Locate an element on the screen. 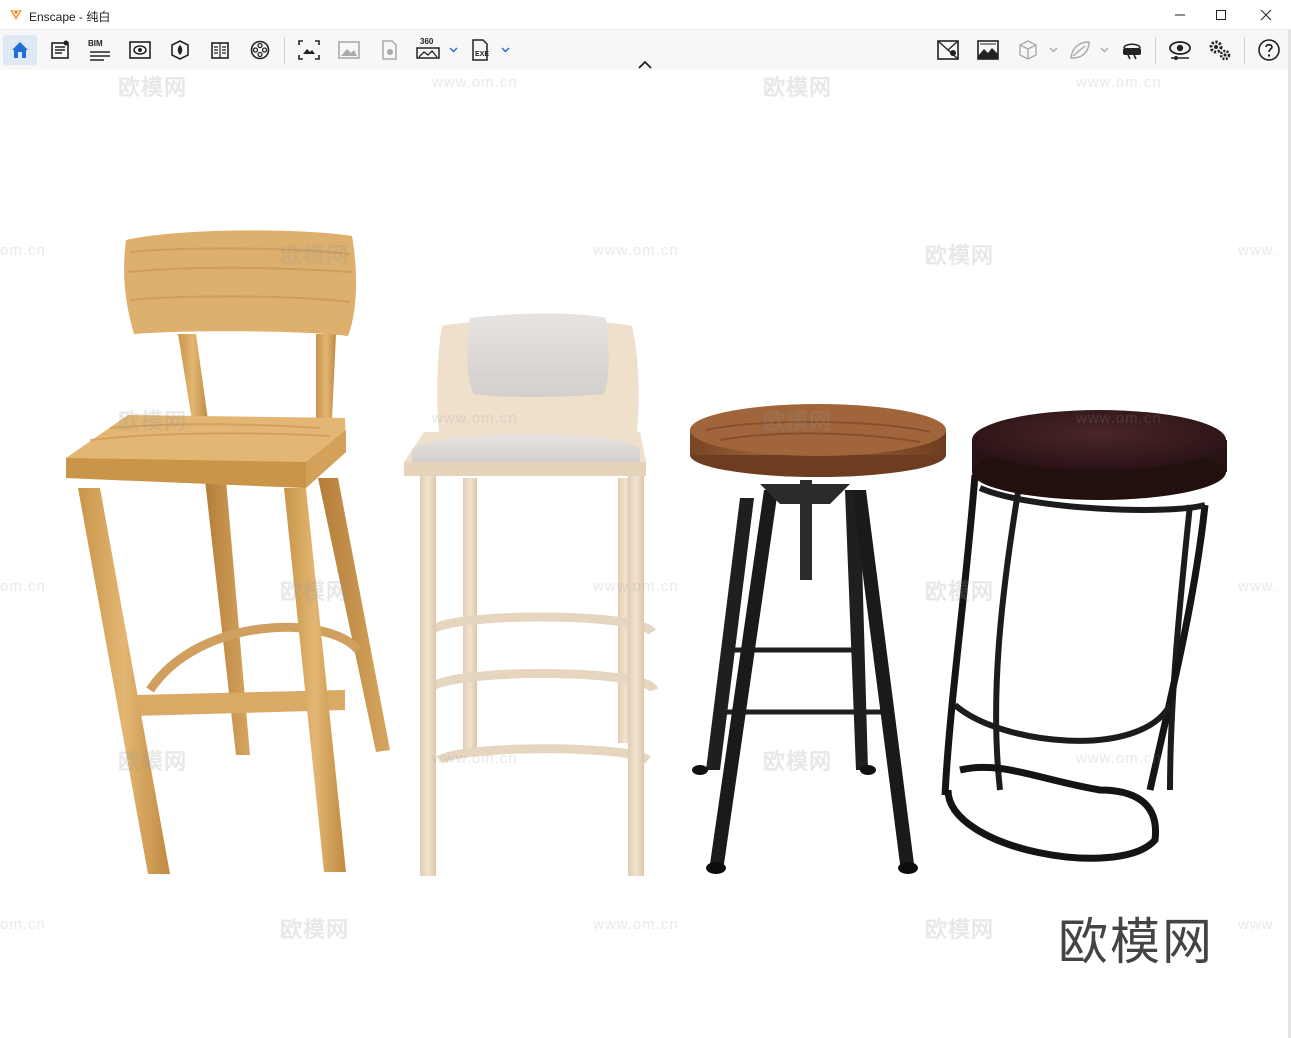 This screenshot has width=1291, height=1038. asset-library-icon is located at coordinates (180, 50).